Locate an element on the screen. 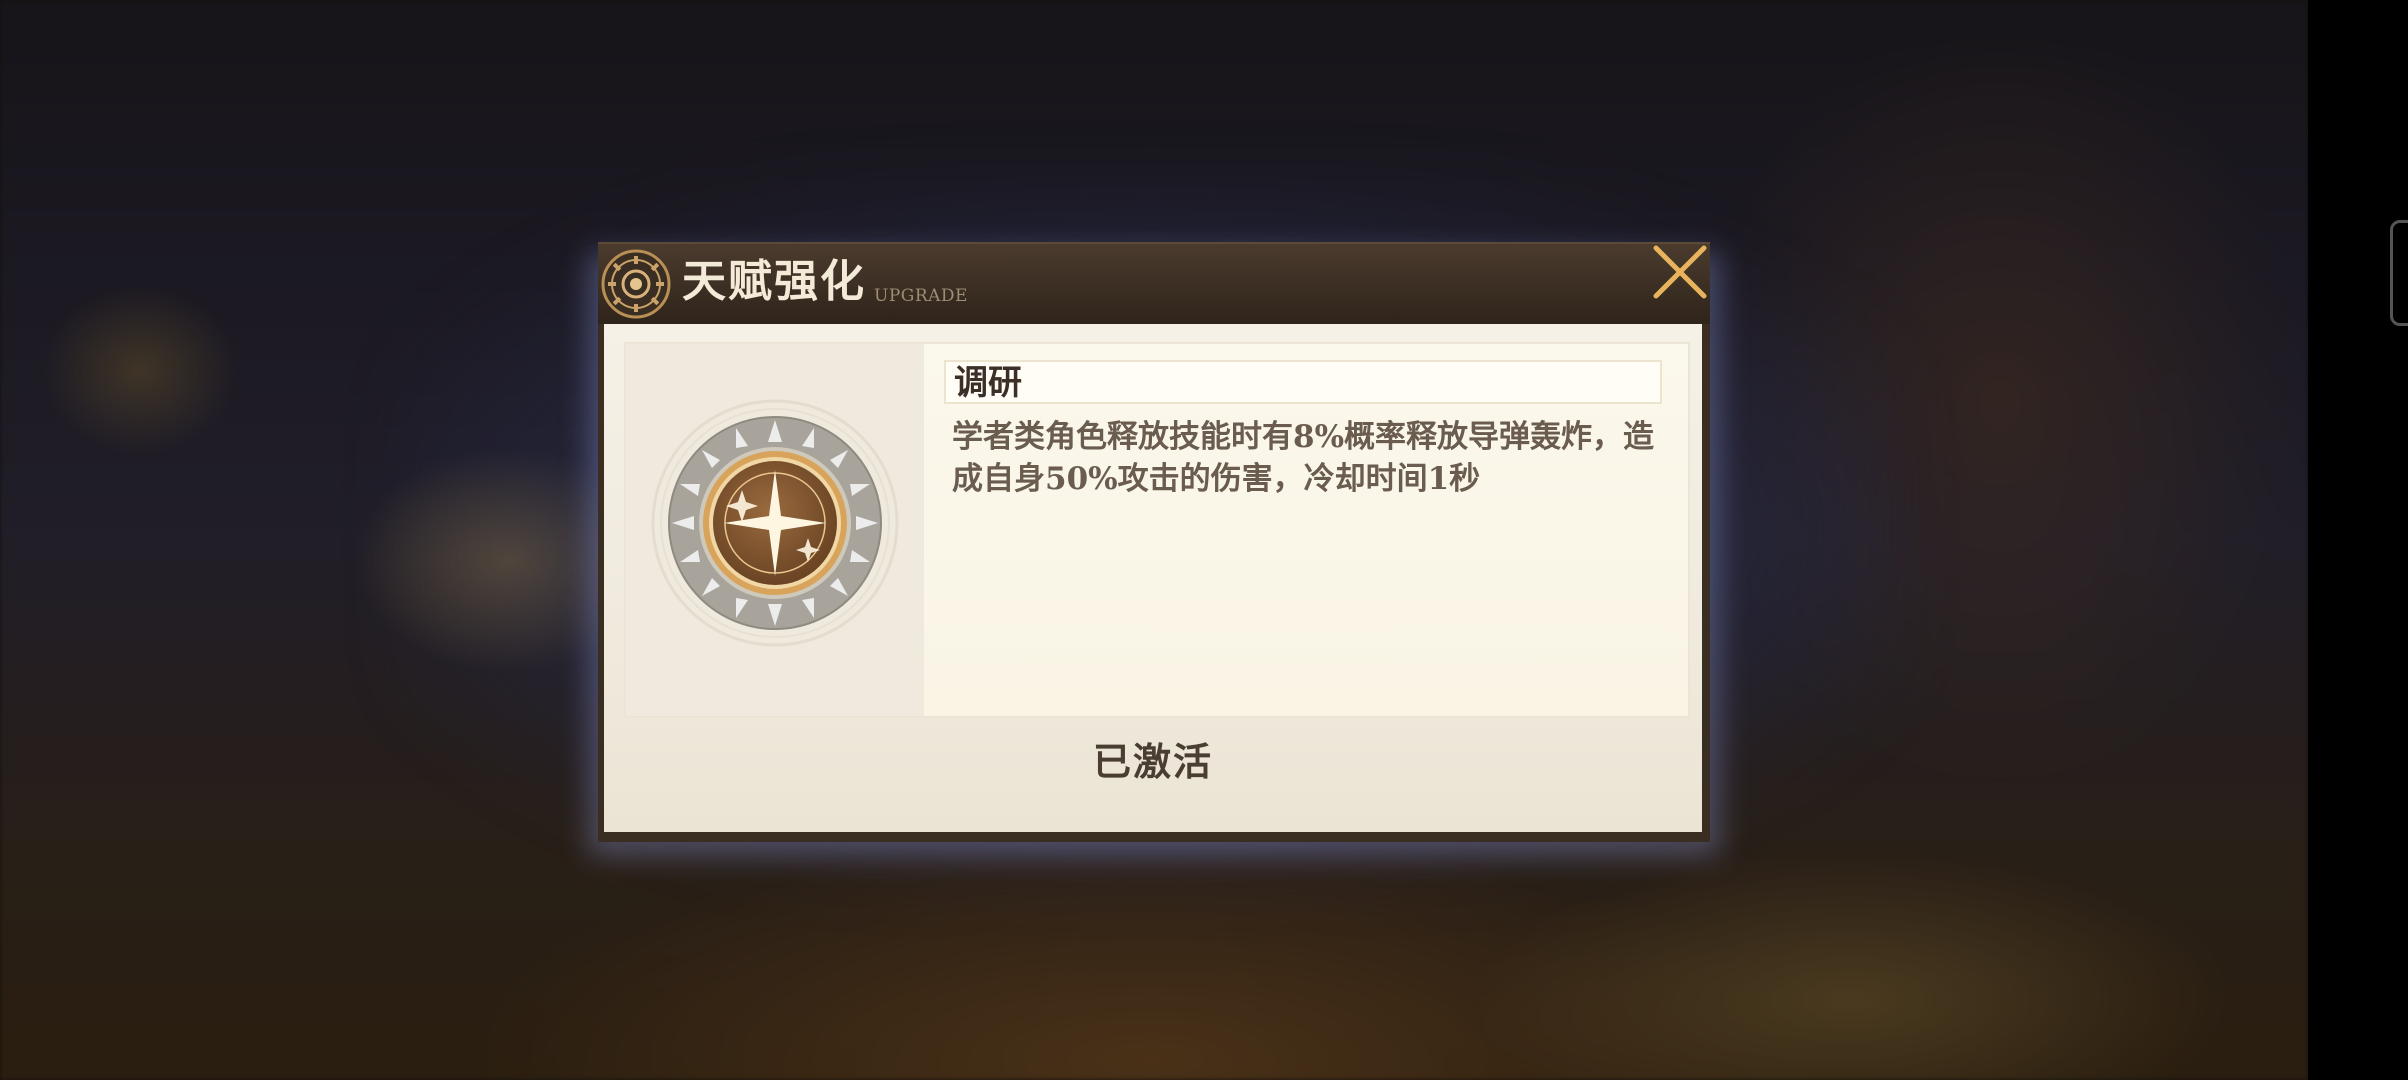 This screenshot has height=1080, width=2408. dialog-subtitle: UPGRADE is located at coordinates (921, 296).